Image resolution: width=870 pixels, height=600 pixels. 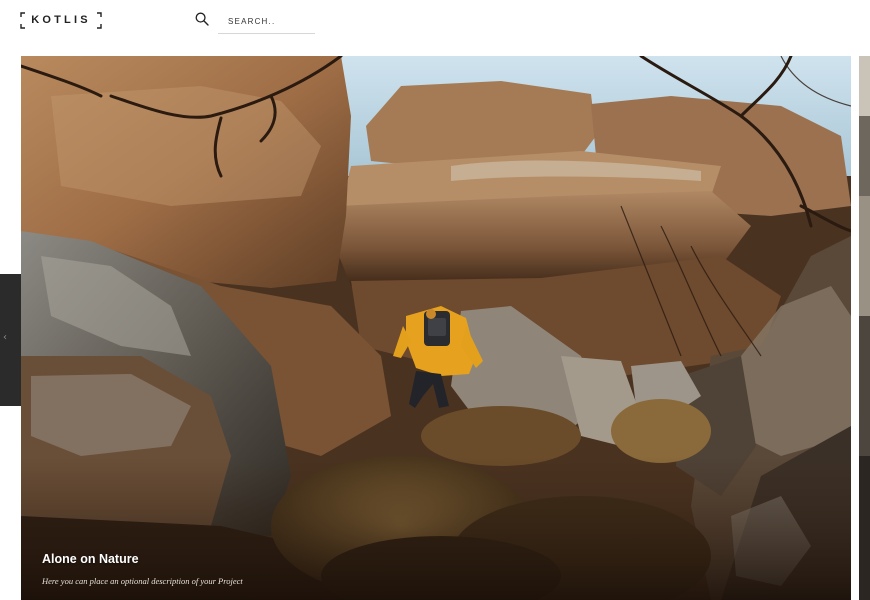 What do you see at coordinates (202, 19) in the screenshot?
I see `search-icon` at bounding box center [202, 19].